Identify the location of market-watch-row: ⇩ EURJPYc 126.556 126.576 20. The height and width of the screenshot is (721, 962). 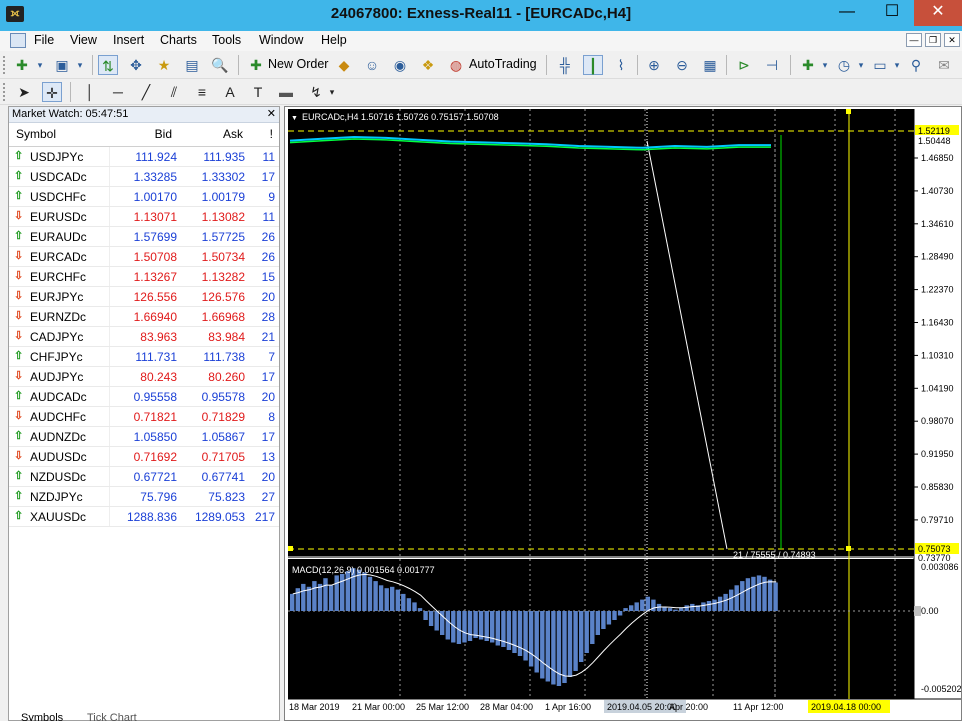
(144, 297).